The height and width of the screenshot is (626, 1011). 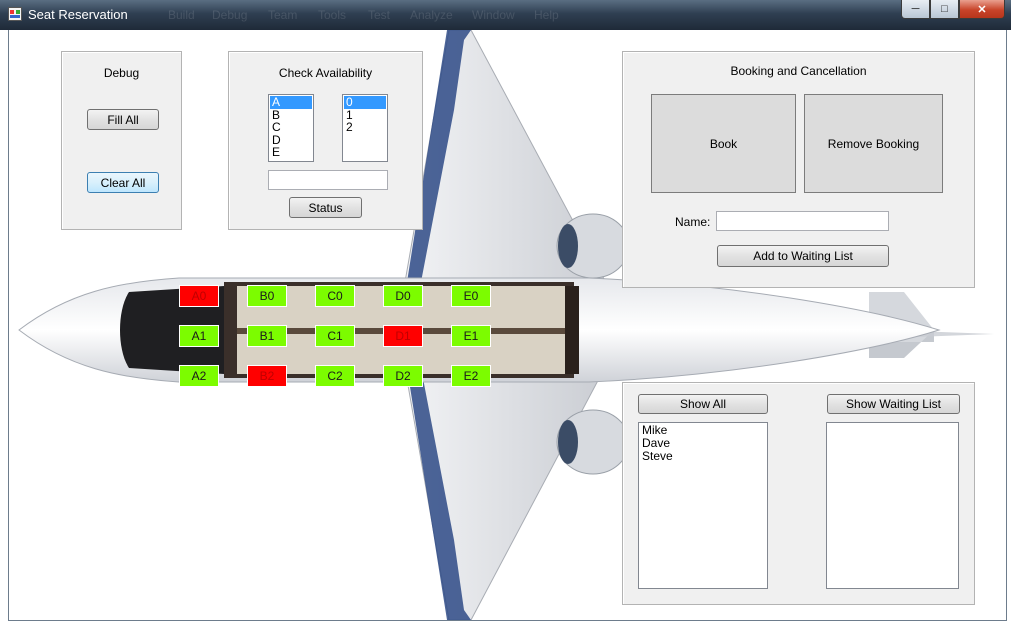 I want to click on seat-b2: B2, so click(x=267, y=376).